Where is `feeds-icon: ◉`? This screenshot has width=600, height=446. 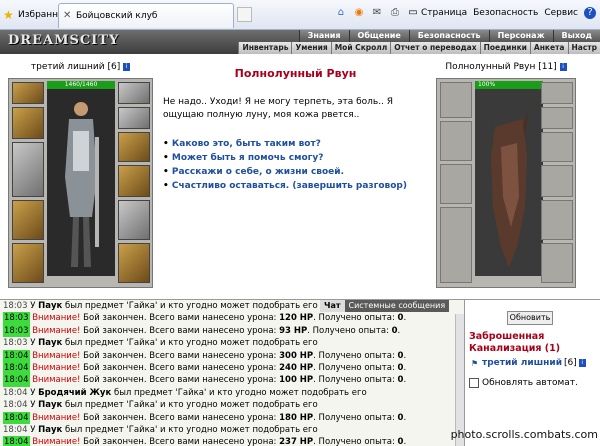 feeds-icon: ◉ is located at coordinates (359, 13).